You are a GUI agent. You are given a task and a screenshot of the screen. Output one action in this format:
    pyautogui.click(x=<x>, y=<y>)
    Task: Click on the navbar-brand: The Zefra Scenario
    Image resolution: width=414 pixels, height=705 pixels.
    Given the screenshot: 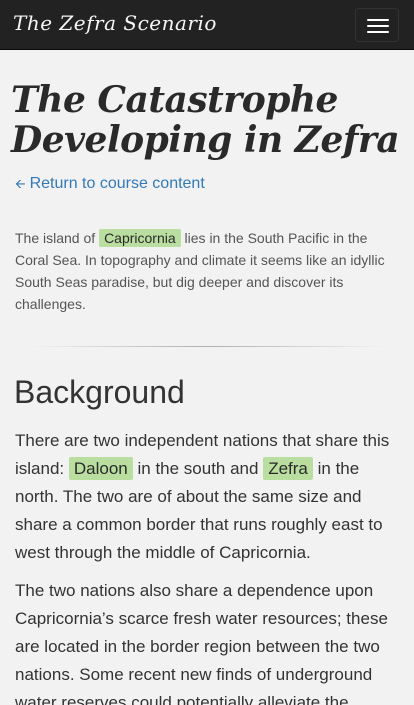 What is the action you would take?
    pyautogui.click(x=115, y=23)
    